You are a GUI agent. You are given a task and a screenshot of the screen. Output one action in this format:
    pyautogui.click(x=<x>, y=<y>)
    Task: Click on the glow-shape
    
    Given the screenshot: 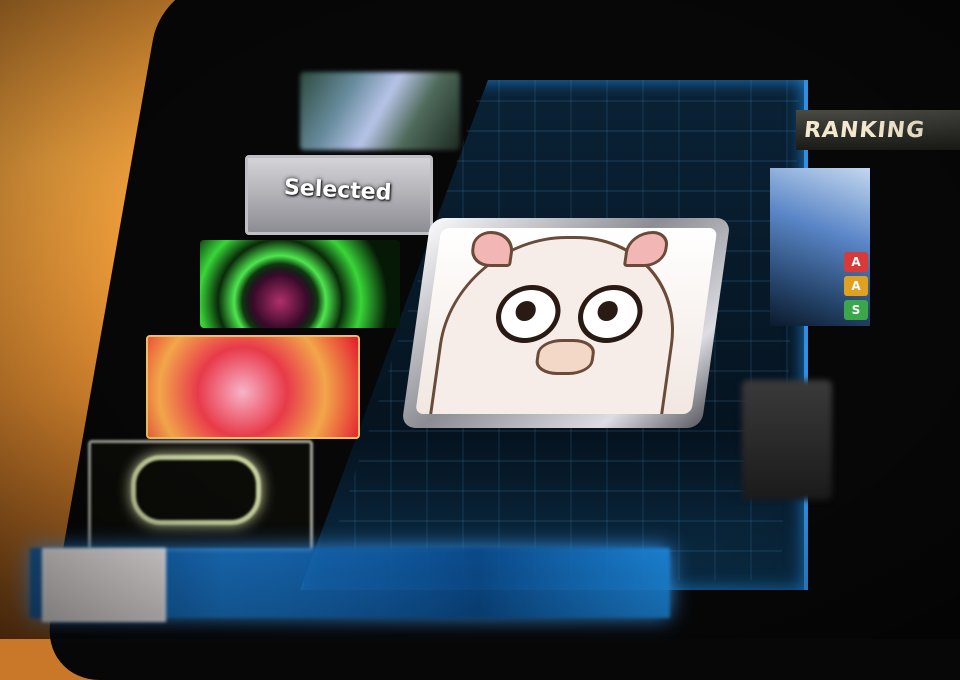 What is the action you would take?
    pyautogui.click(x=196, y=490)
    